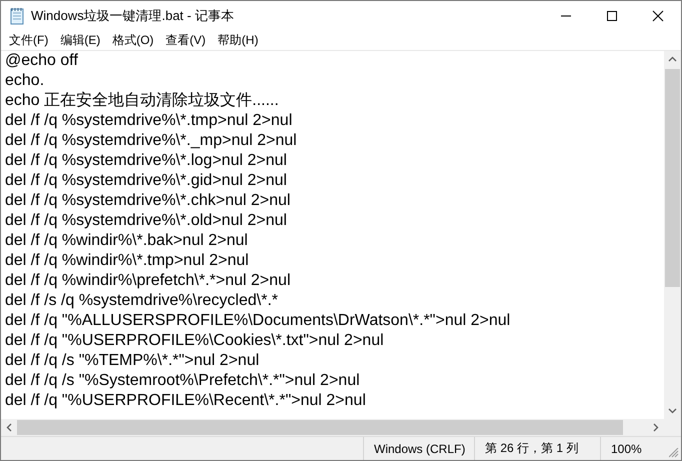 The width and height of the screenshot is (682, 461). I want to click on code-line: echo., so click(24, 80).